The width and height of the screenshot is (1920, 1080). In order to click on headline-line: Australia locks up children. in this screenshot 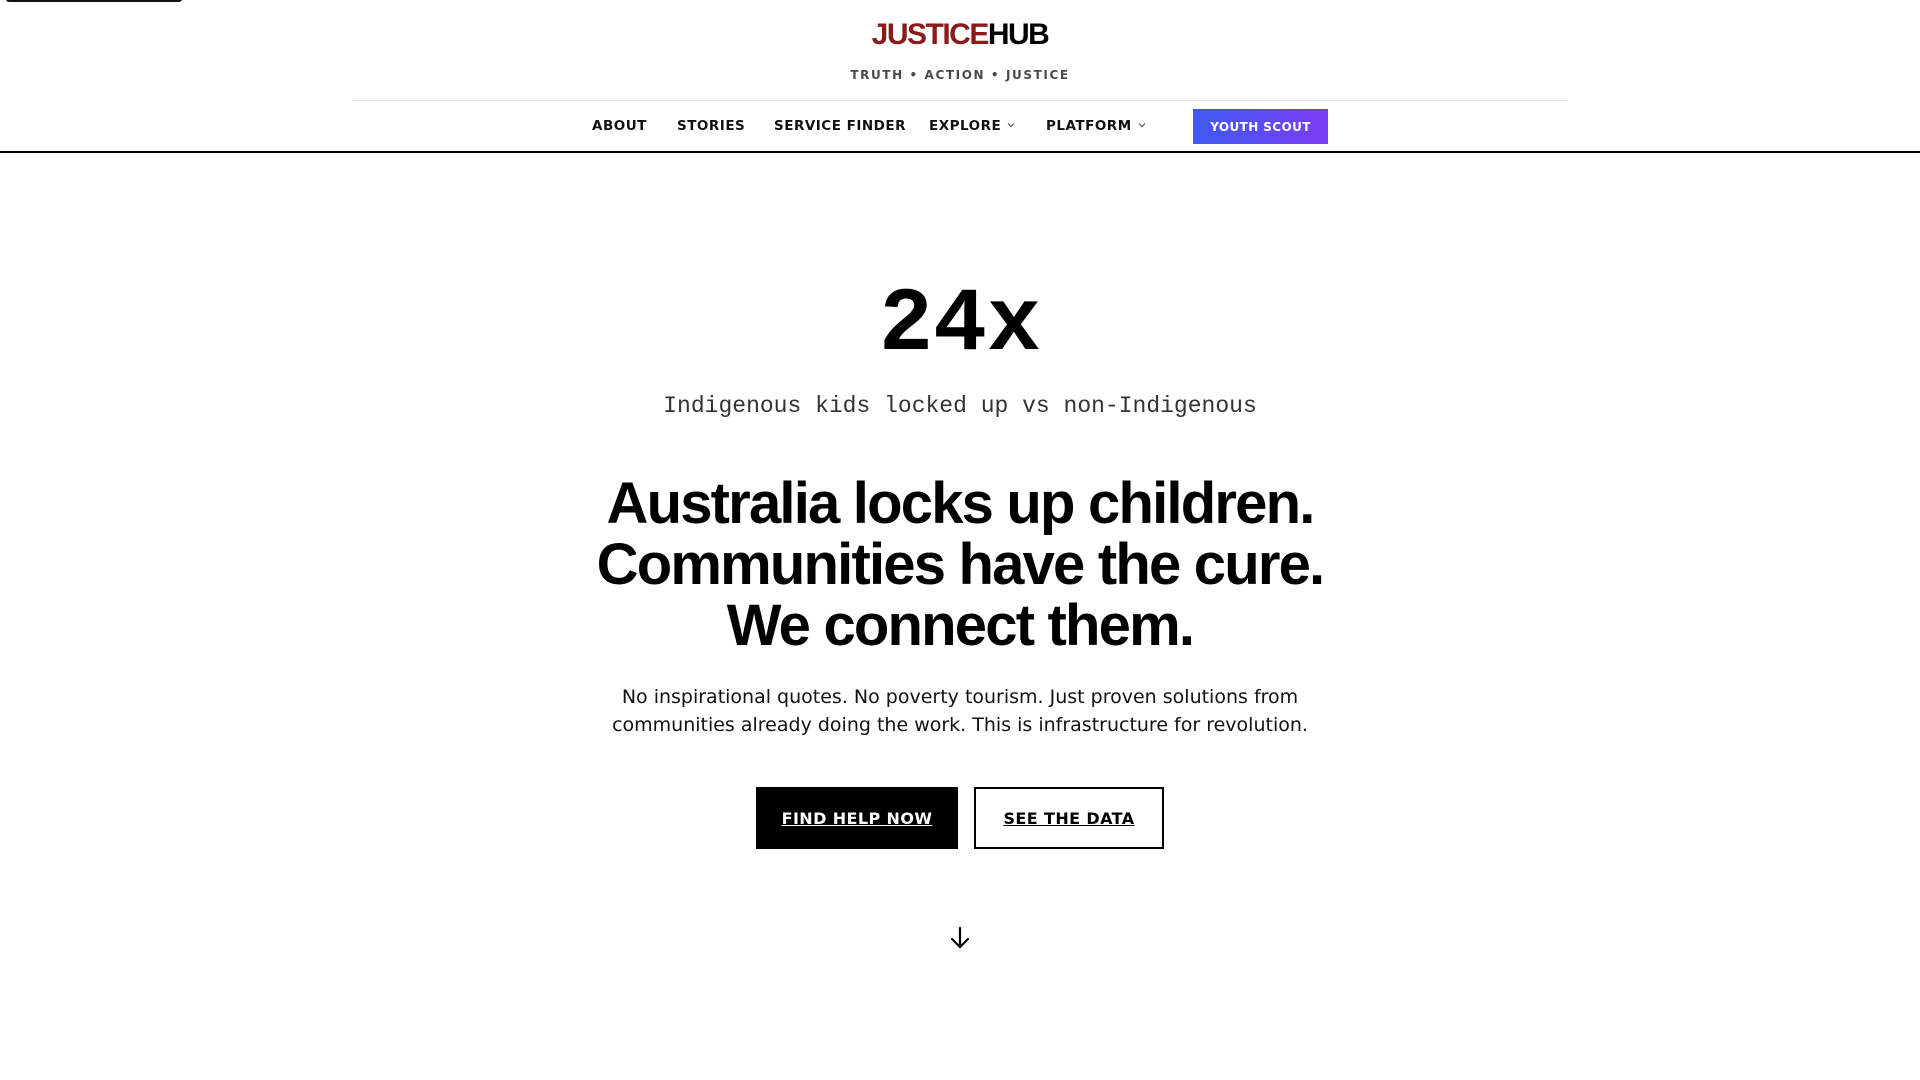, I will do `click(960, 503)`.